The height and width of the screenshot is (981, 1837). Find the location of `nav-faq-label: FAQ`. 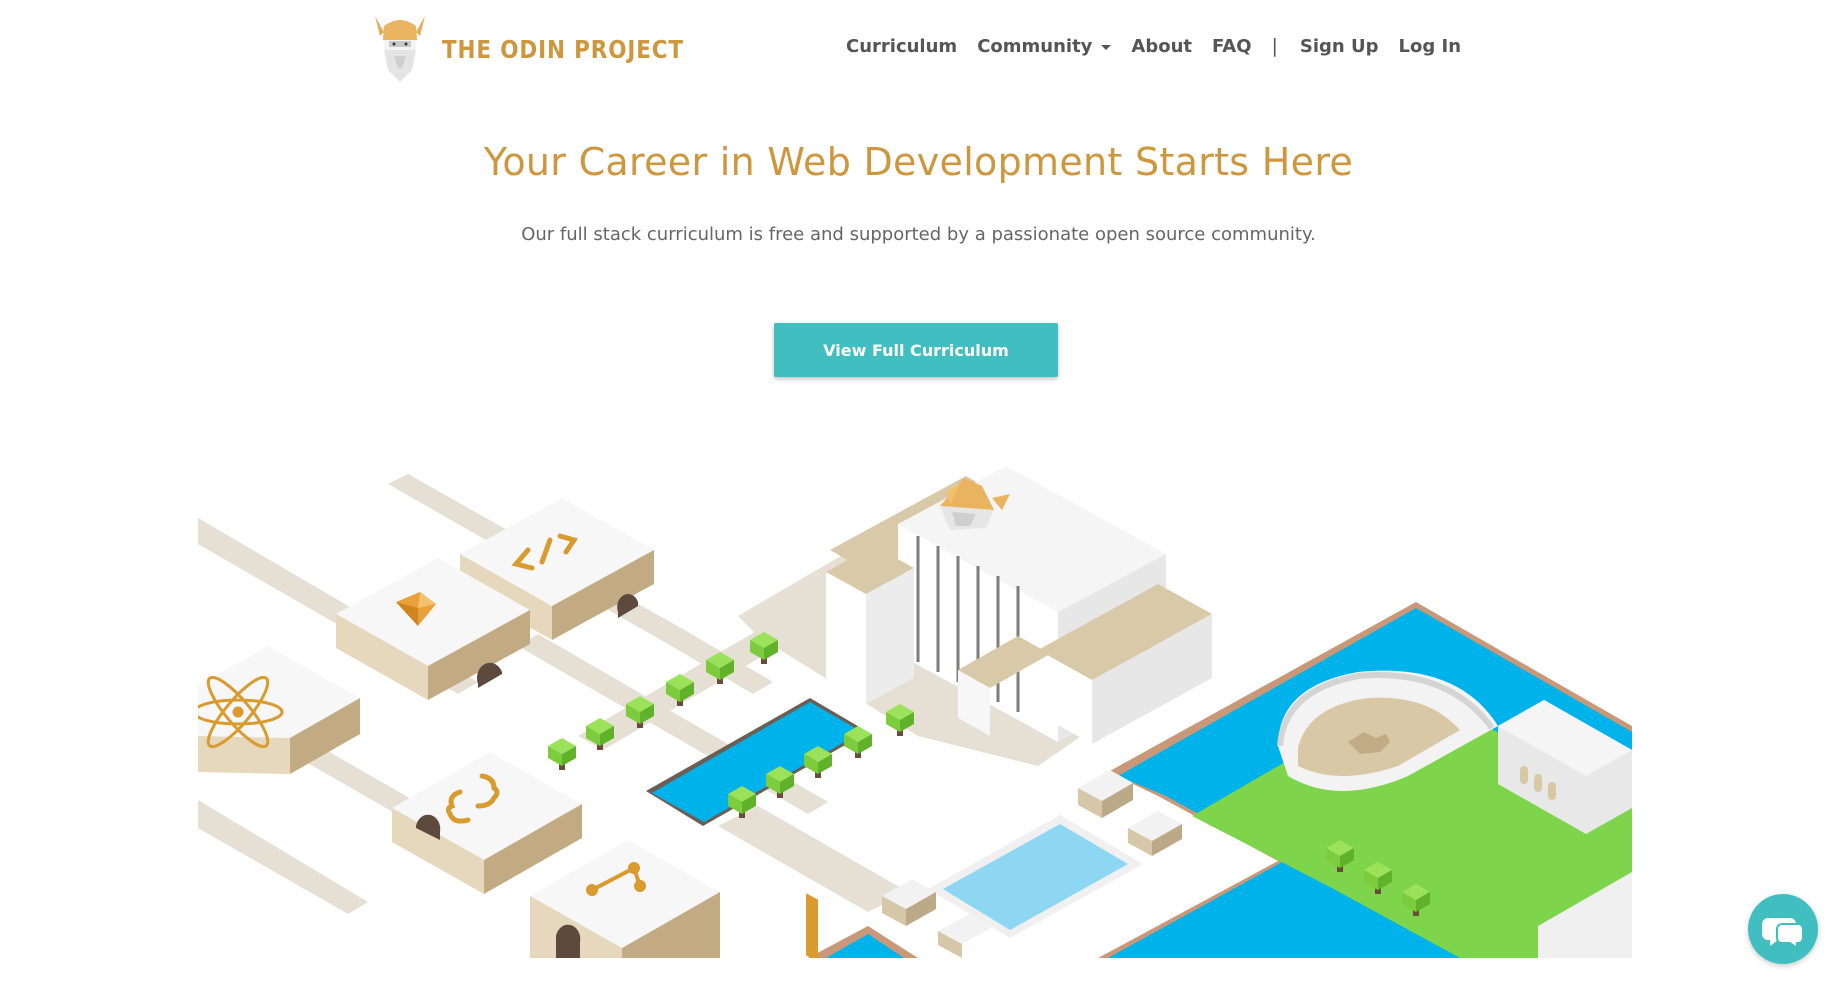

nav-faq-label: FAQ is located at coordinates (1232, 46).